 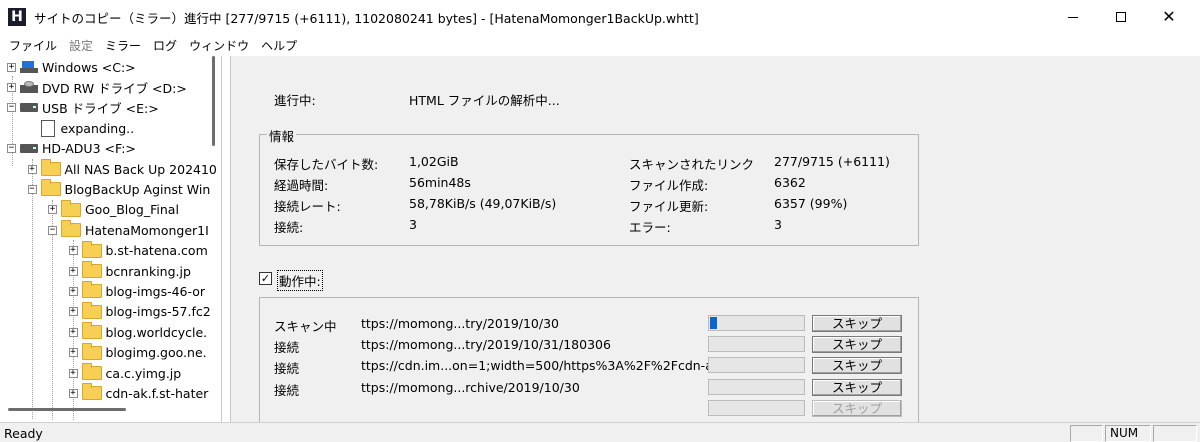 I want to click on tree-vertical-scrollbar, so click(x=213, y=101).